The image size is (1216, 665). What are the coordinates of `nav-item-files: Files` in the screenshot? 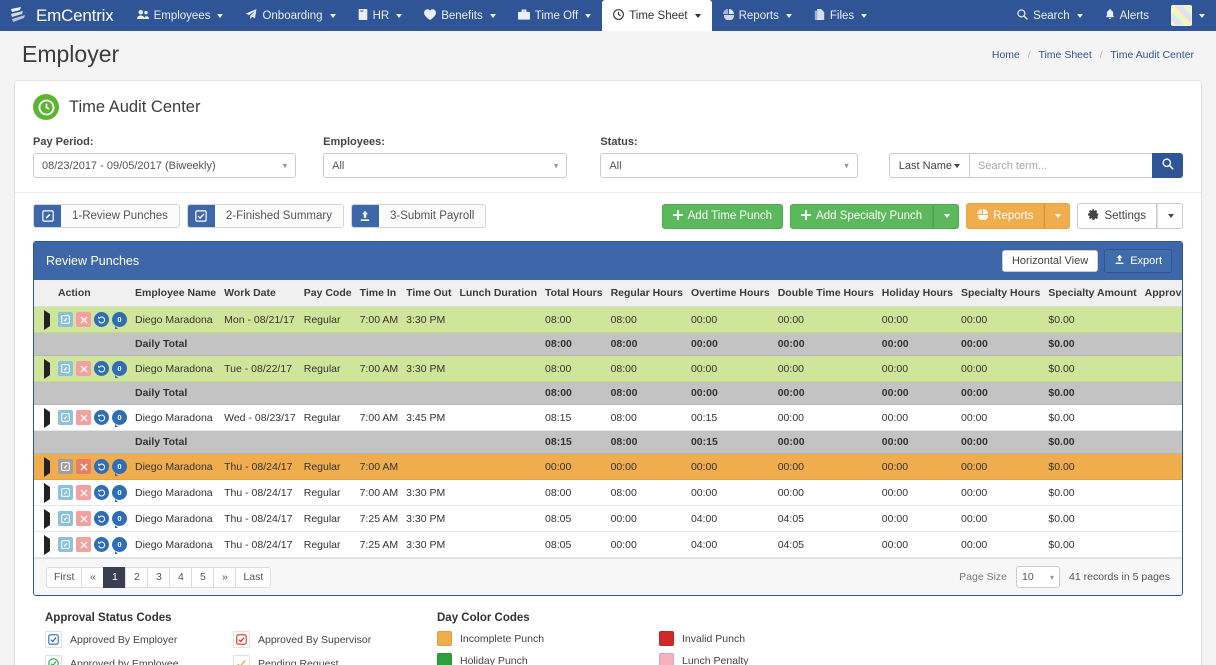 It's located at (840, 15).